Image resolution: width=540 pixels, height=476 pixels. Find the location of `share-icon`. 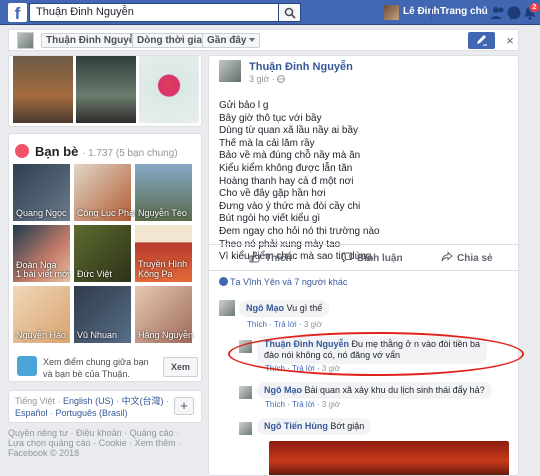

share-icon is located at coordinates (447, 256).